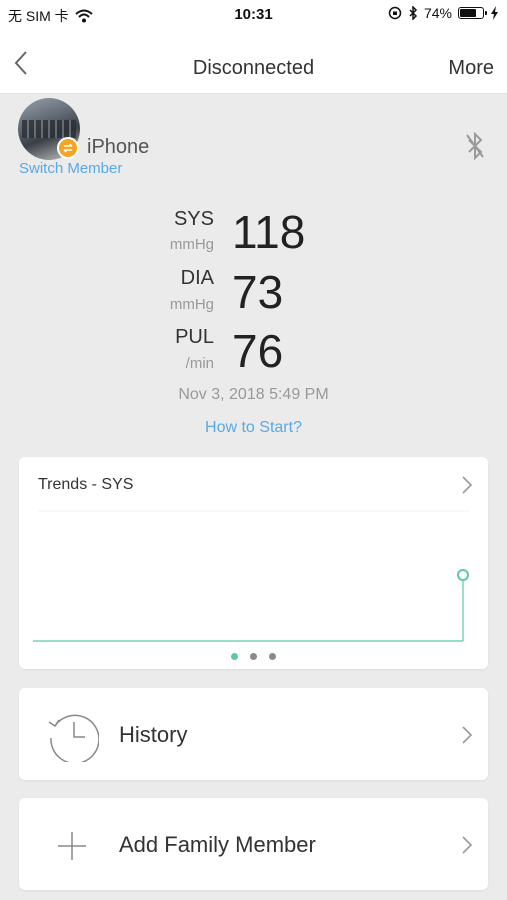  I want to click on sys-unit: mmHg, so click(191, 244).